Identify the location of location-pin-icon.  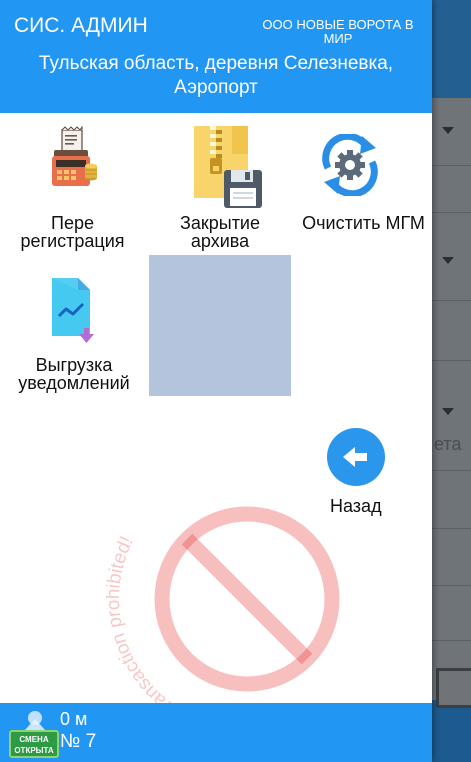
(35, 721).